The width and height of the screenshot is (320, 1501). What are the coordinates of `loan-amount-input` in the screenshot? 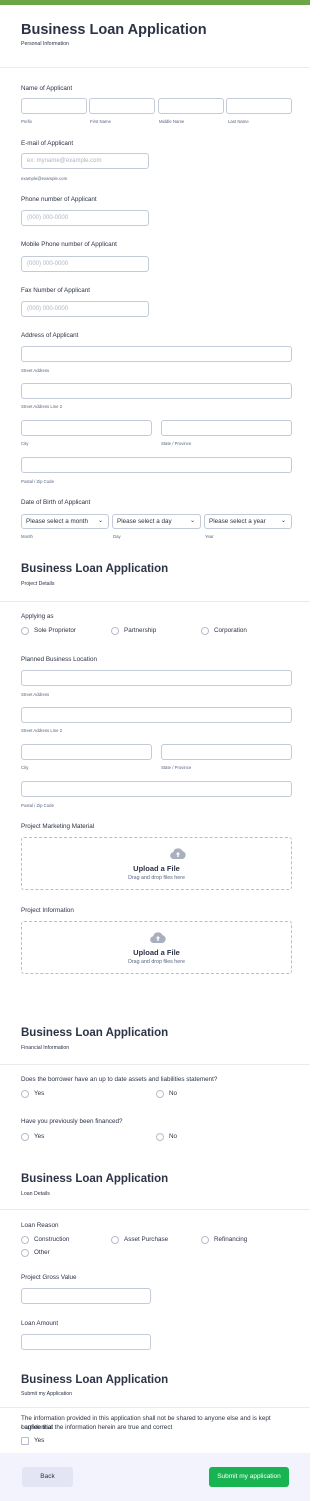 It's located at (86, 1342).